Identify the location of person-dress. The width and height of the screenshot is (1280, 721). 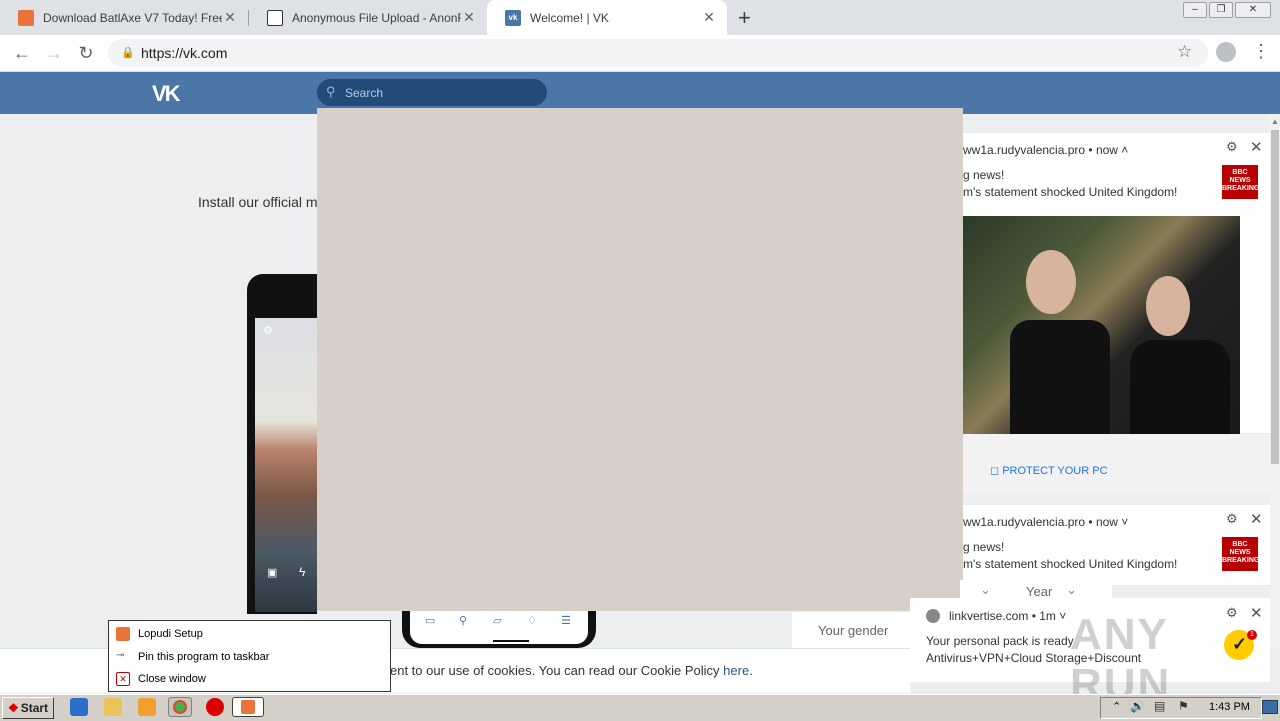
(1180, 387).